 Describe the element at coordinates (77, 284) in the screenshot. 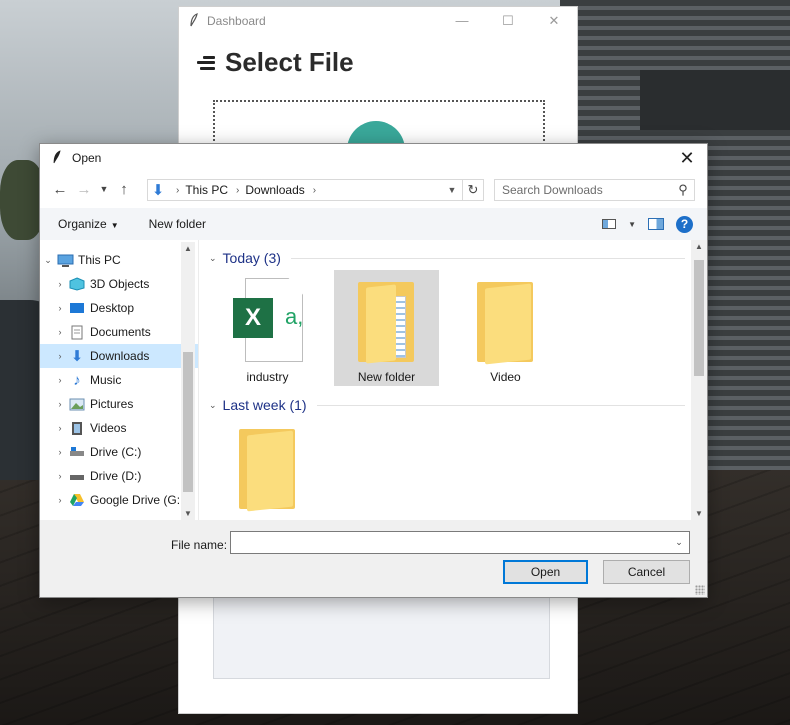

I see `3d-objects-icon` at that location.